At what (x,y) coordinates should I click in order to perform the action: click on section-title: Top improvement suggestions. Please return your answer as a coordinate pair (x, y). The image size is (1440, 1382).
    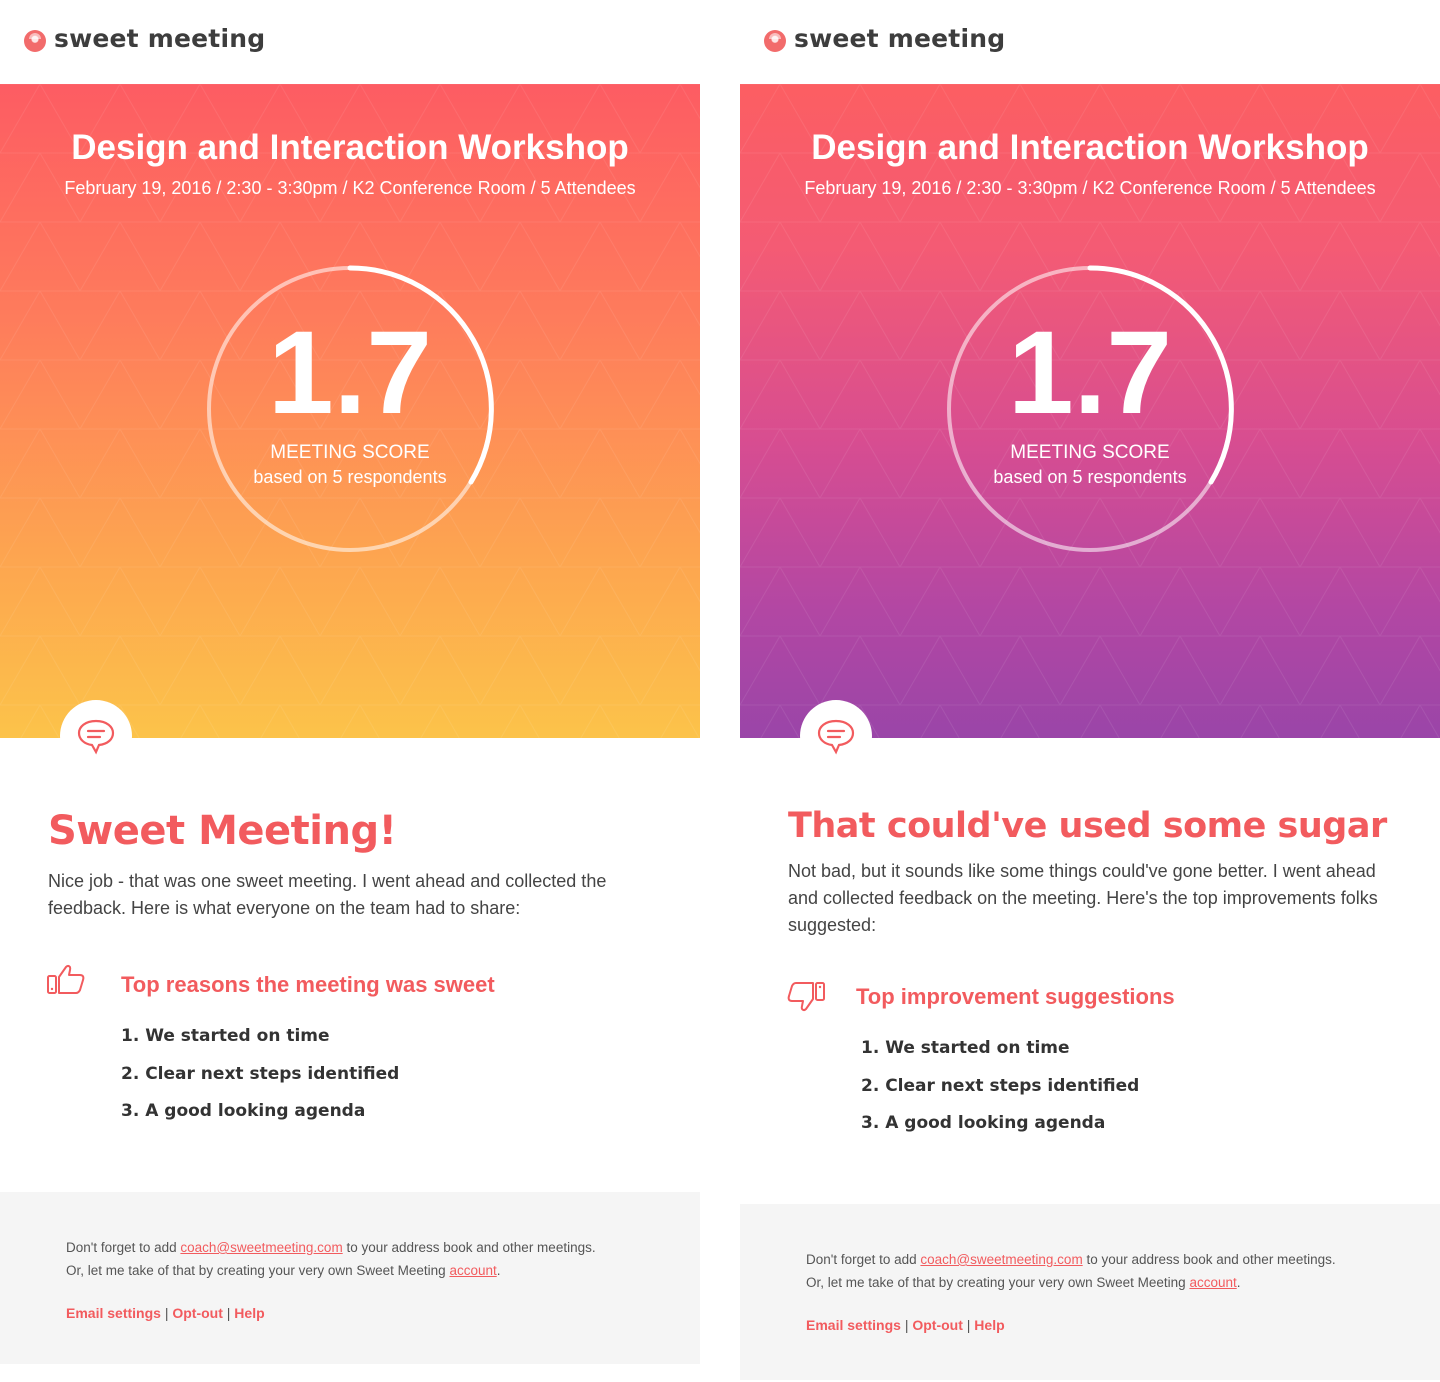
    Looking at the image, I should click on (1015, 996).